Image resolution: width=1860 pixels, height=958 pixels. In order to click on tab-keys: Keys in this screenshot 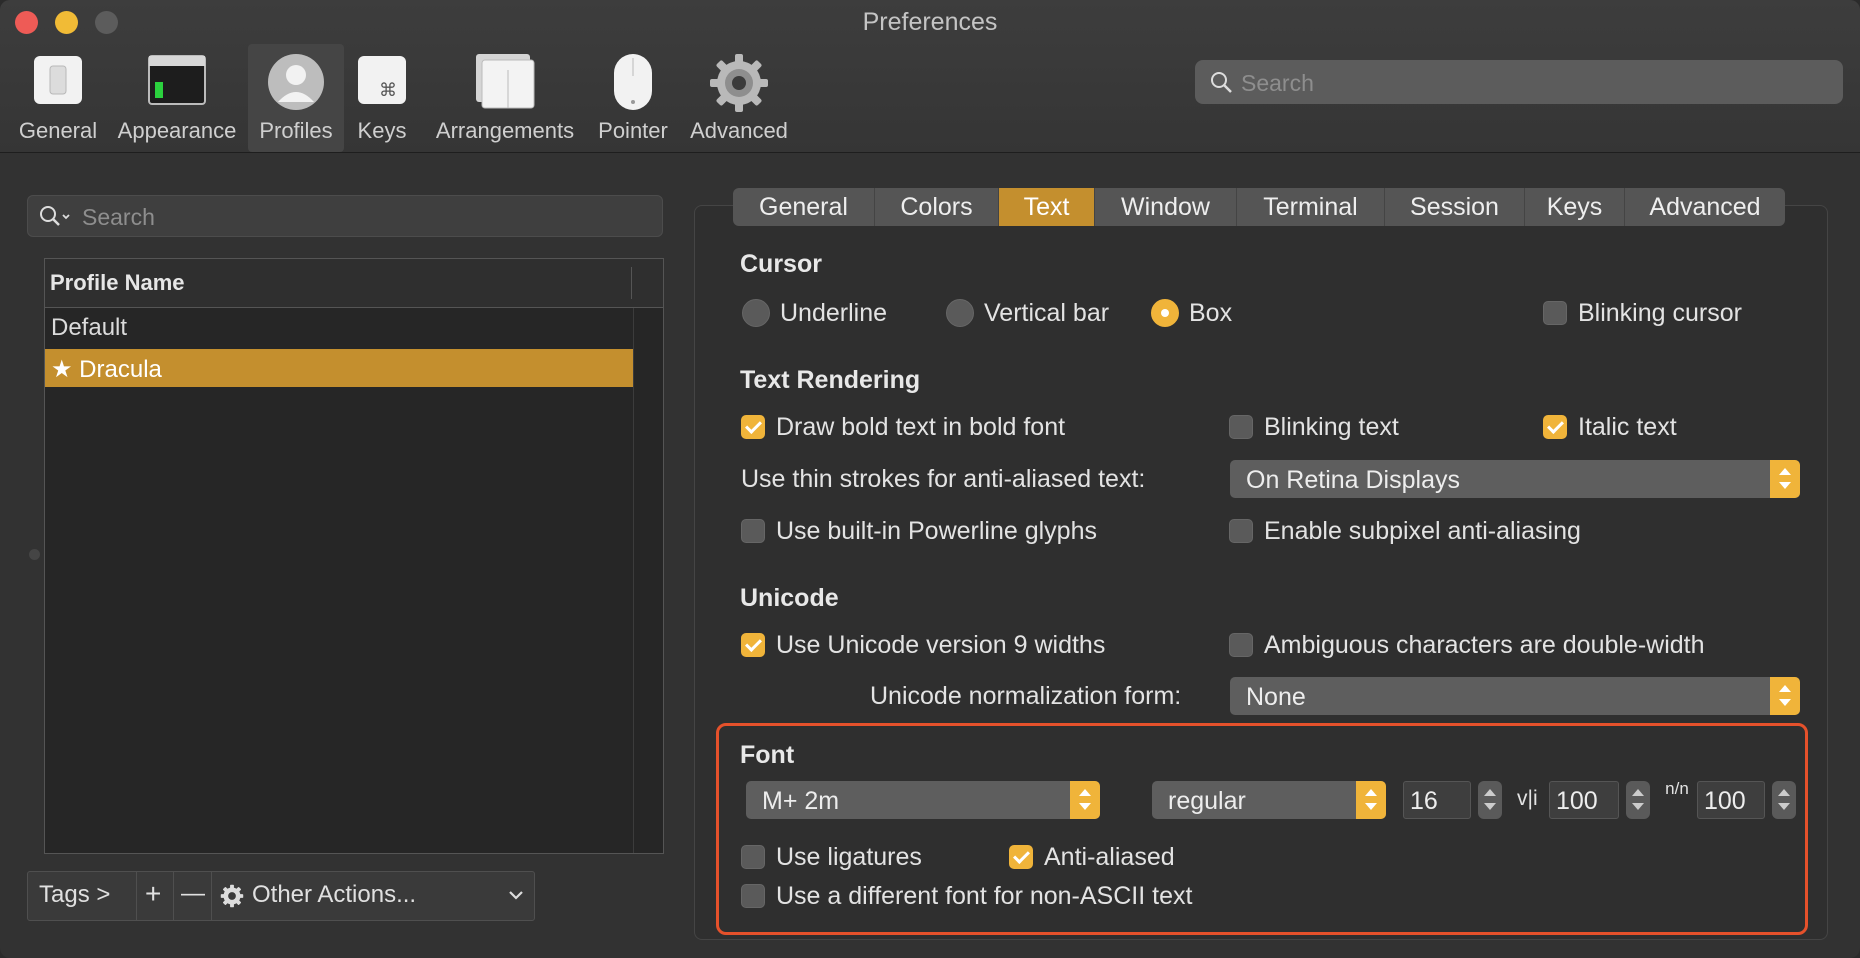, I will do `click(1575, 207)`.